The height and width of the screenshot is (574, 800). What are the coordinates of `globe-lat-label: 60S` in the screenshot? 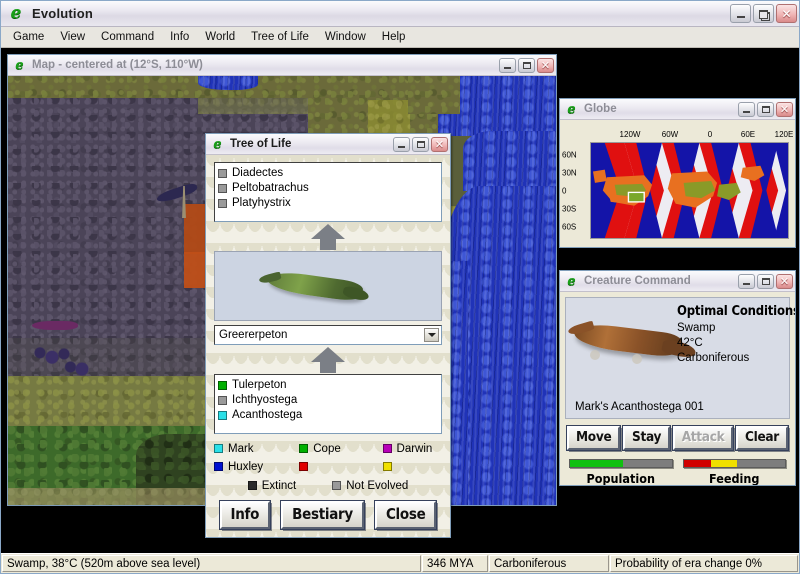 It's located at (569, 227).